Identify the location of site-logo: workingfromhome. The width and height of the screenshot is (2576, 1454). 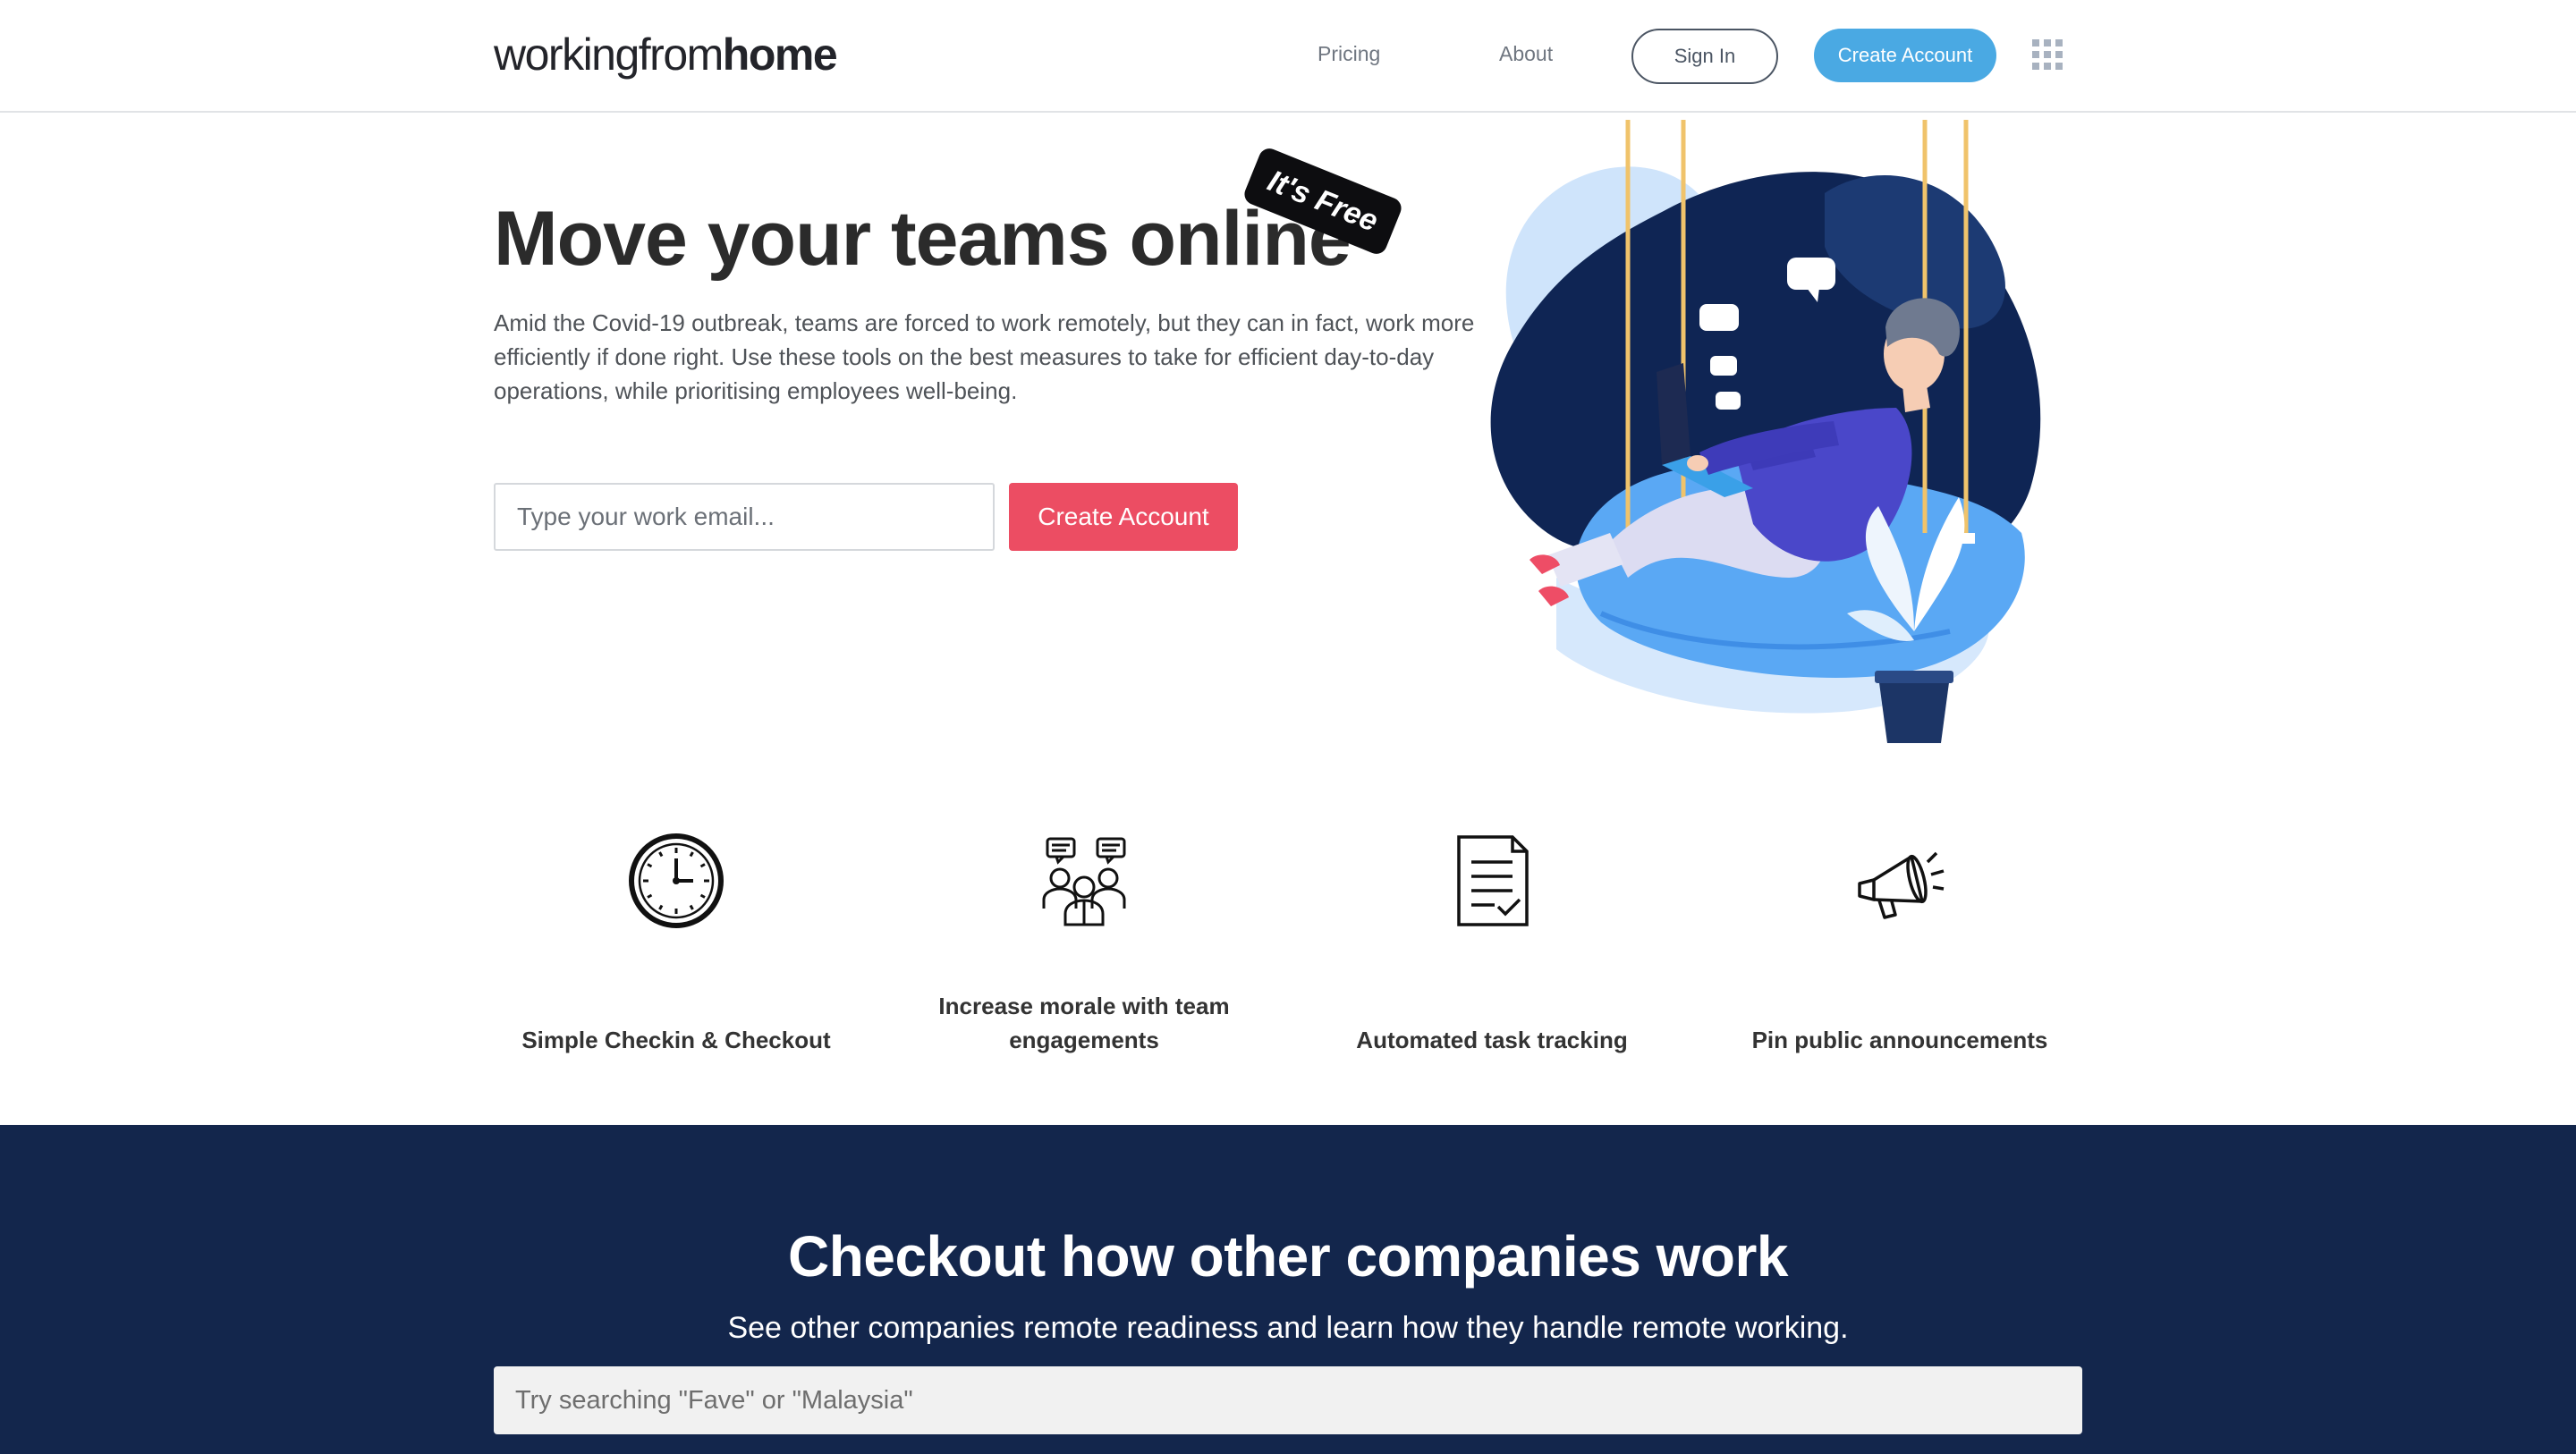
(666, 54).